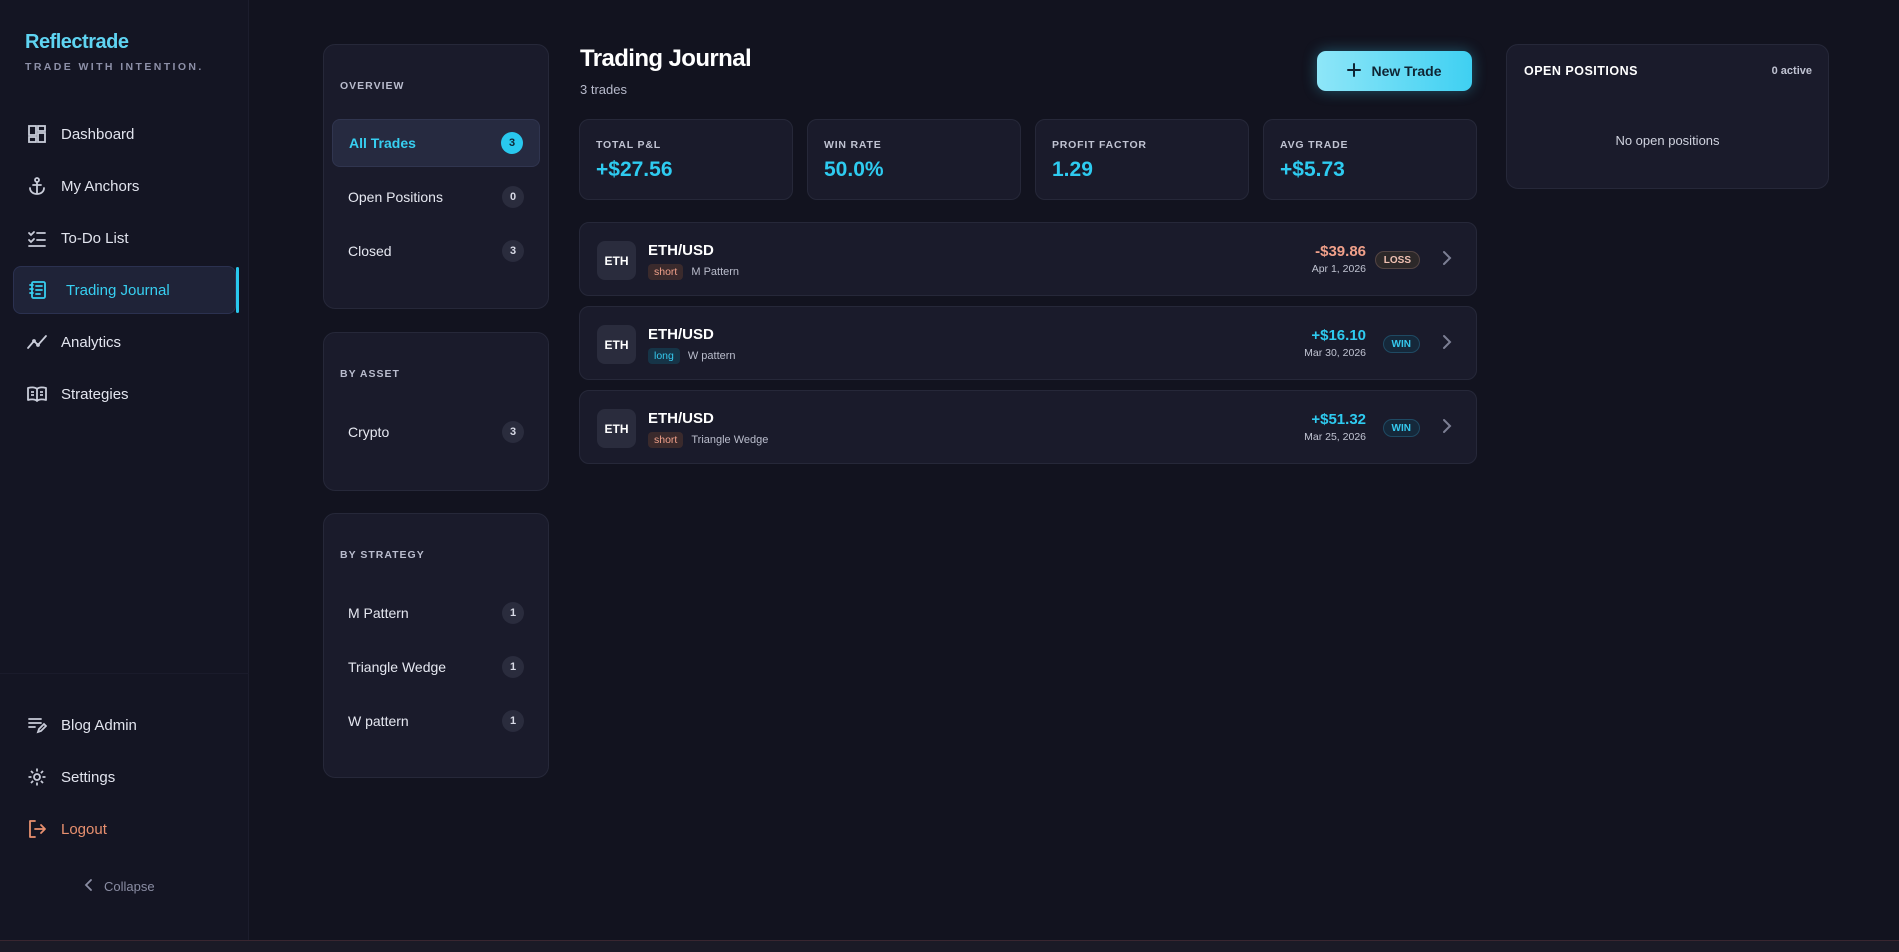 This screenshot has width=1899, height=952. I want to click on filter-label: W pattern, so click(378, 721).